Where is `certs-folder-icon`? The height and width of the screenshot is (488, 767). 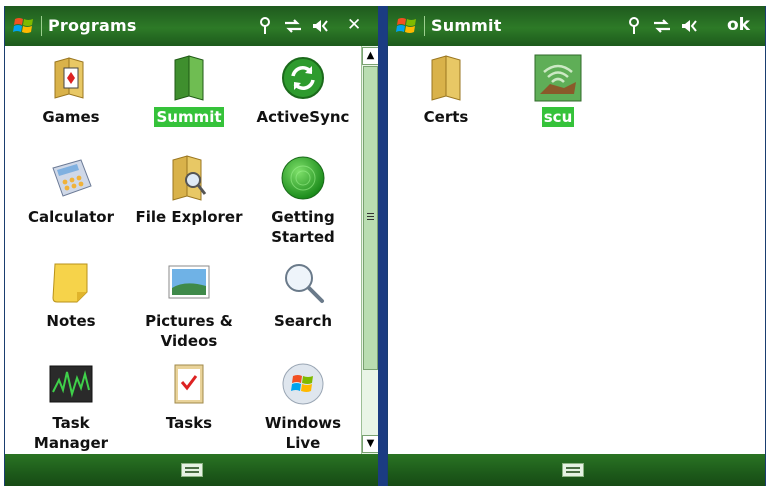 certs-folder-icon is located at coordinates (446, 78).